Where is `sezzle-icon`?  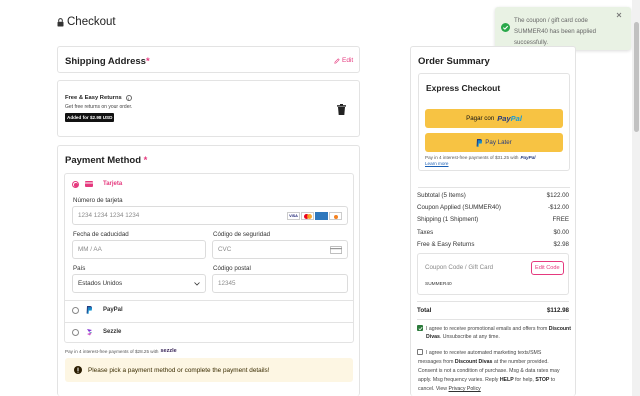
sezzle-icon is located at coordinates (89, 332).